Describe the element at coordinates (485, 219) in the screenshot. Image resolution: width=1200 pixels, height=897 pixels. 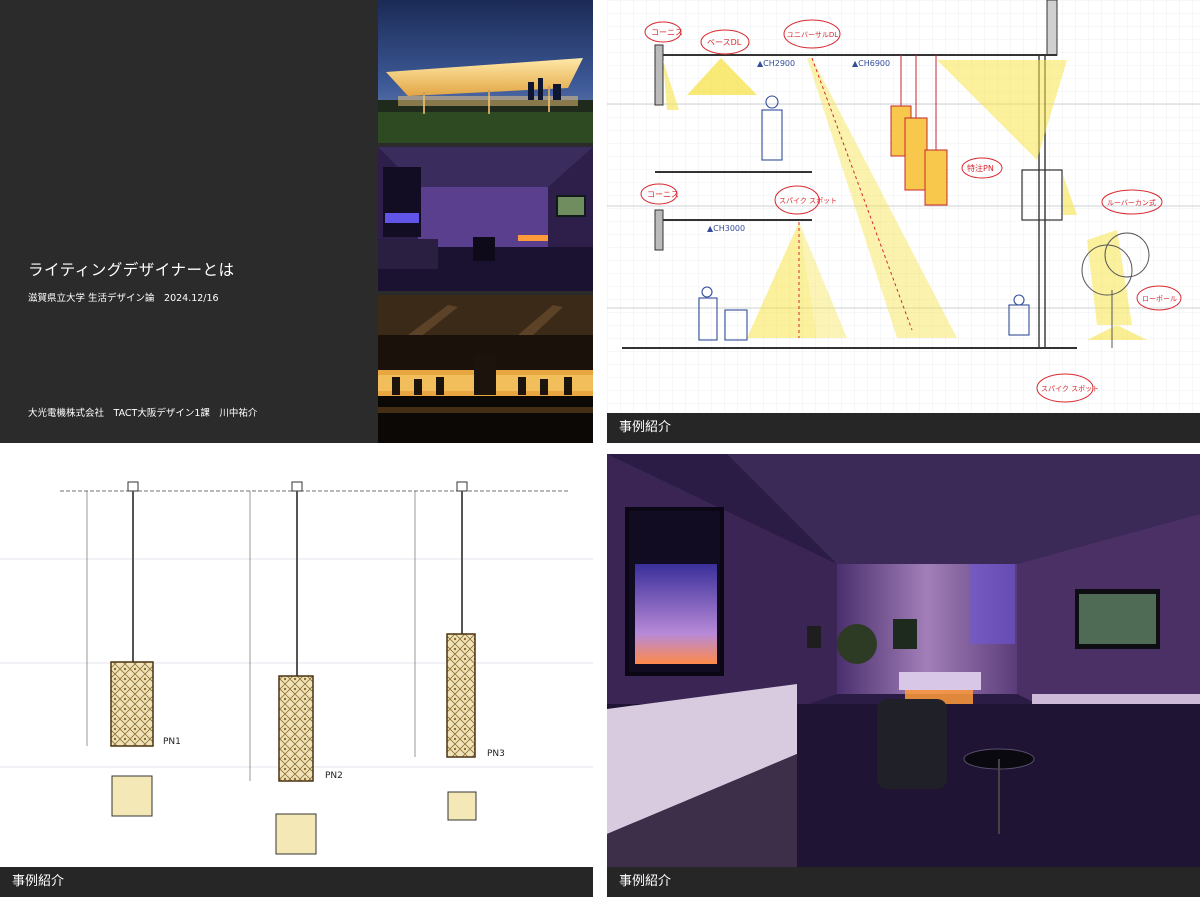
I see `showroom-photo` at that location.